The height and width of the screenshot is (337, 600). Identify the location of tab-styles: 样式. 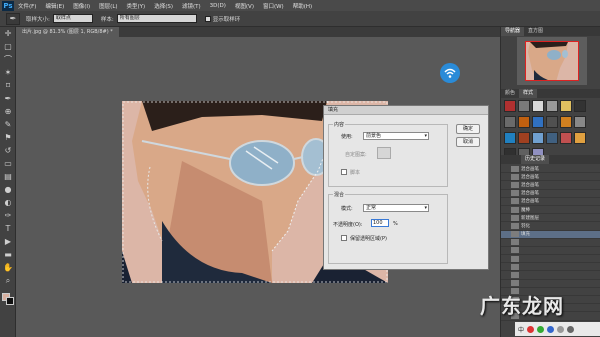
(528, 93).